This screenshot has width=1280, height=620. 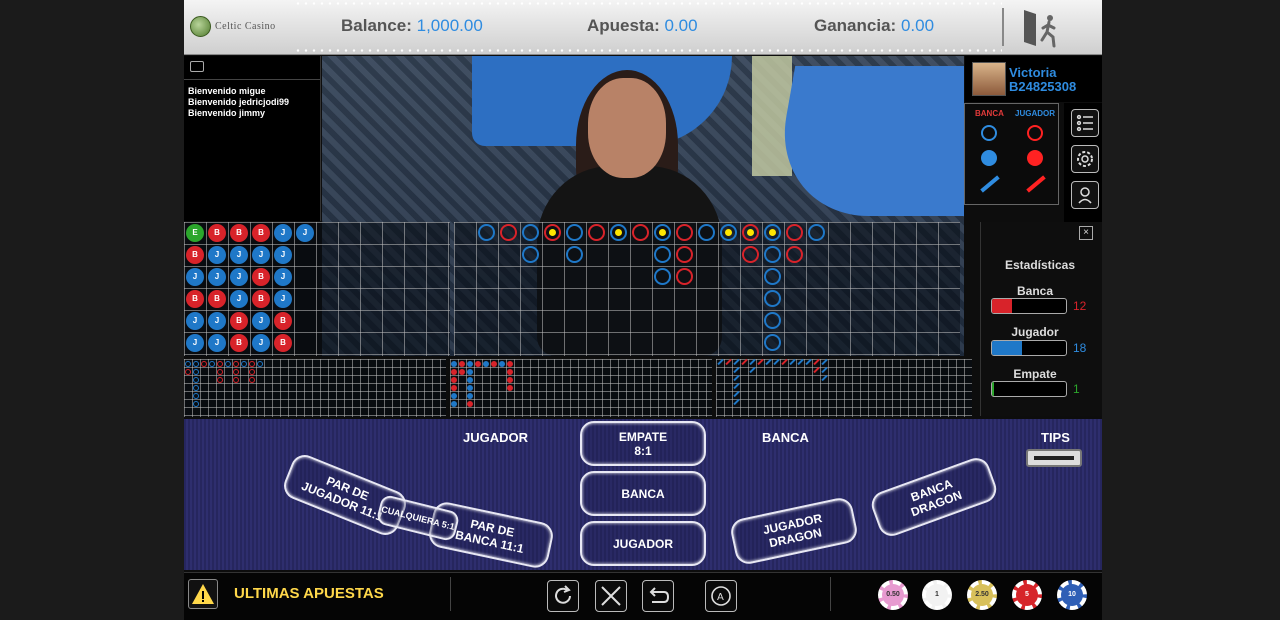 What do you see at coordinates (1035, 374) in the screenshot?
I see `stats-empate-label: Empate` at bounding box center [1035, 374].